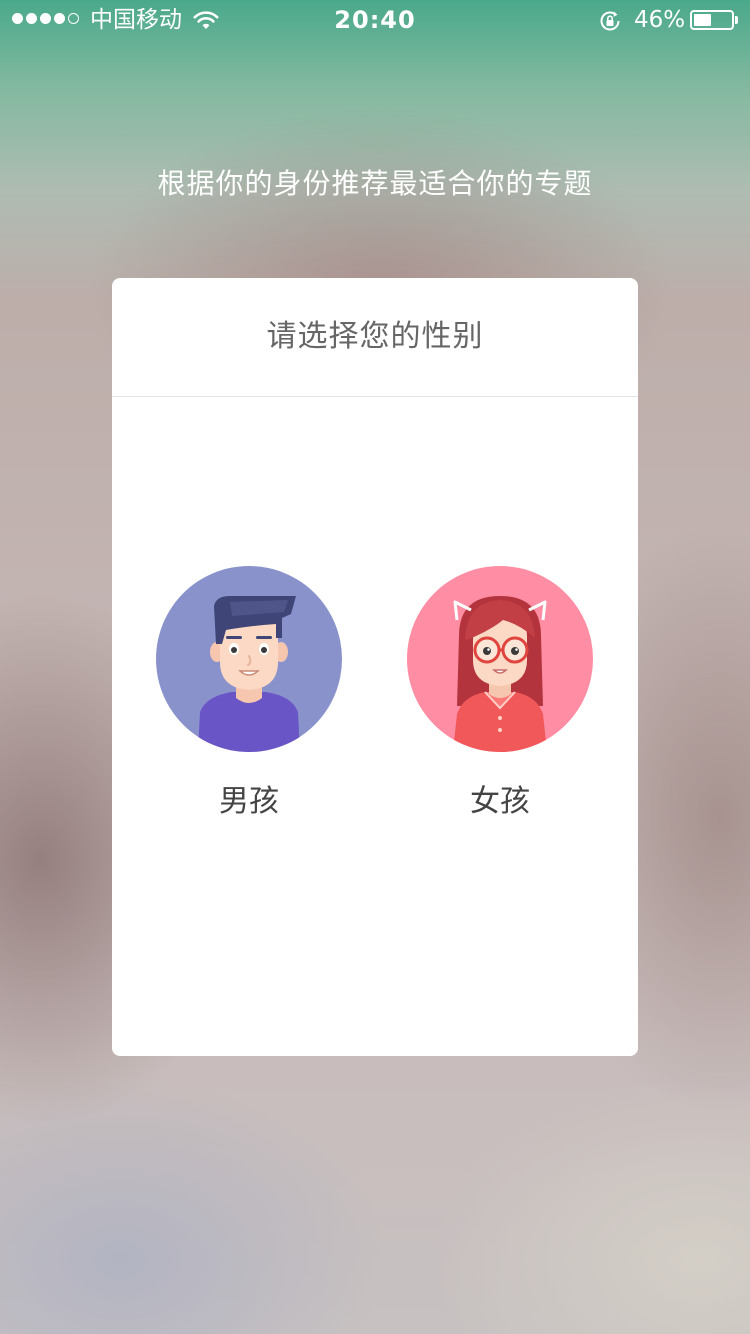 The image size is (750, 1334). I want to click on battery-icon, so click(712, 20).